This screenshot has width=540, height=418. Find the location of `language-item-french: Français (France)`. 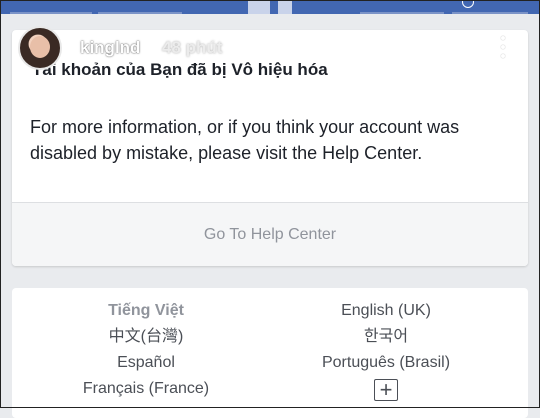

language-item-french: Français (France) is located at coordinates (146, 389).